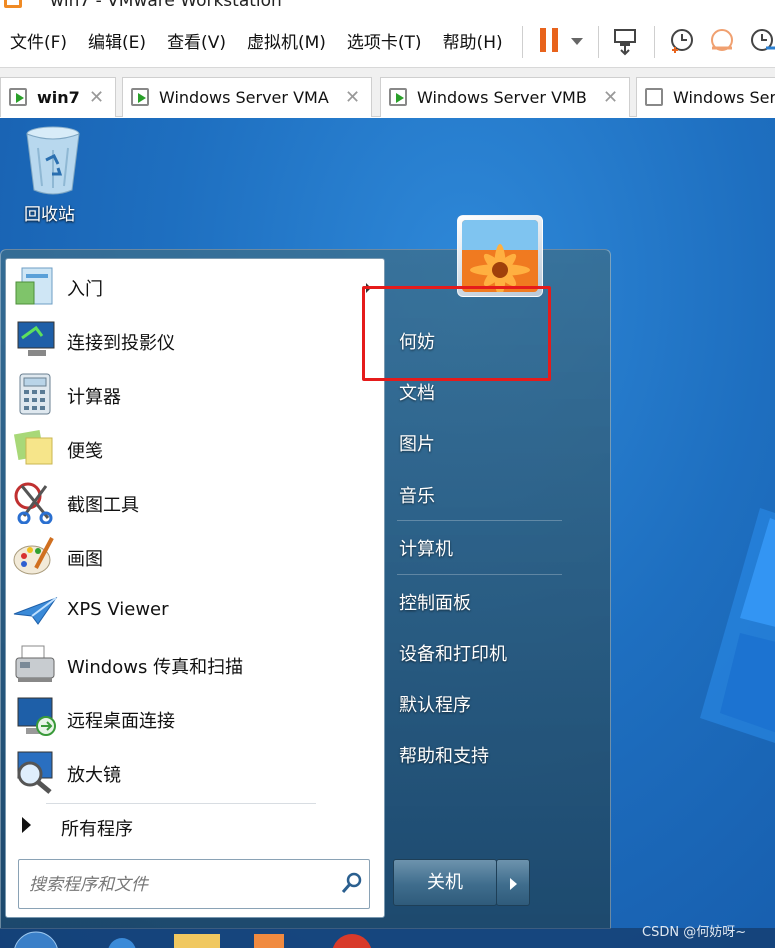 The image size is (775, 948). Describe the element at coordinates (682, 41) in the screenshot. I see `snapshot-icon` at that location.